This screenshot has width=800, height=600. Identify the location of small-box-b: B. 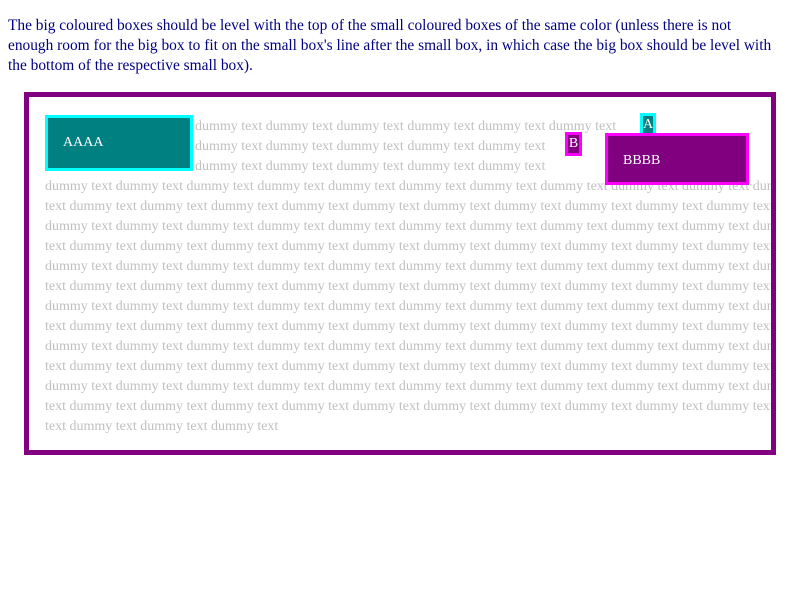
(573, 144).